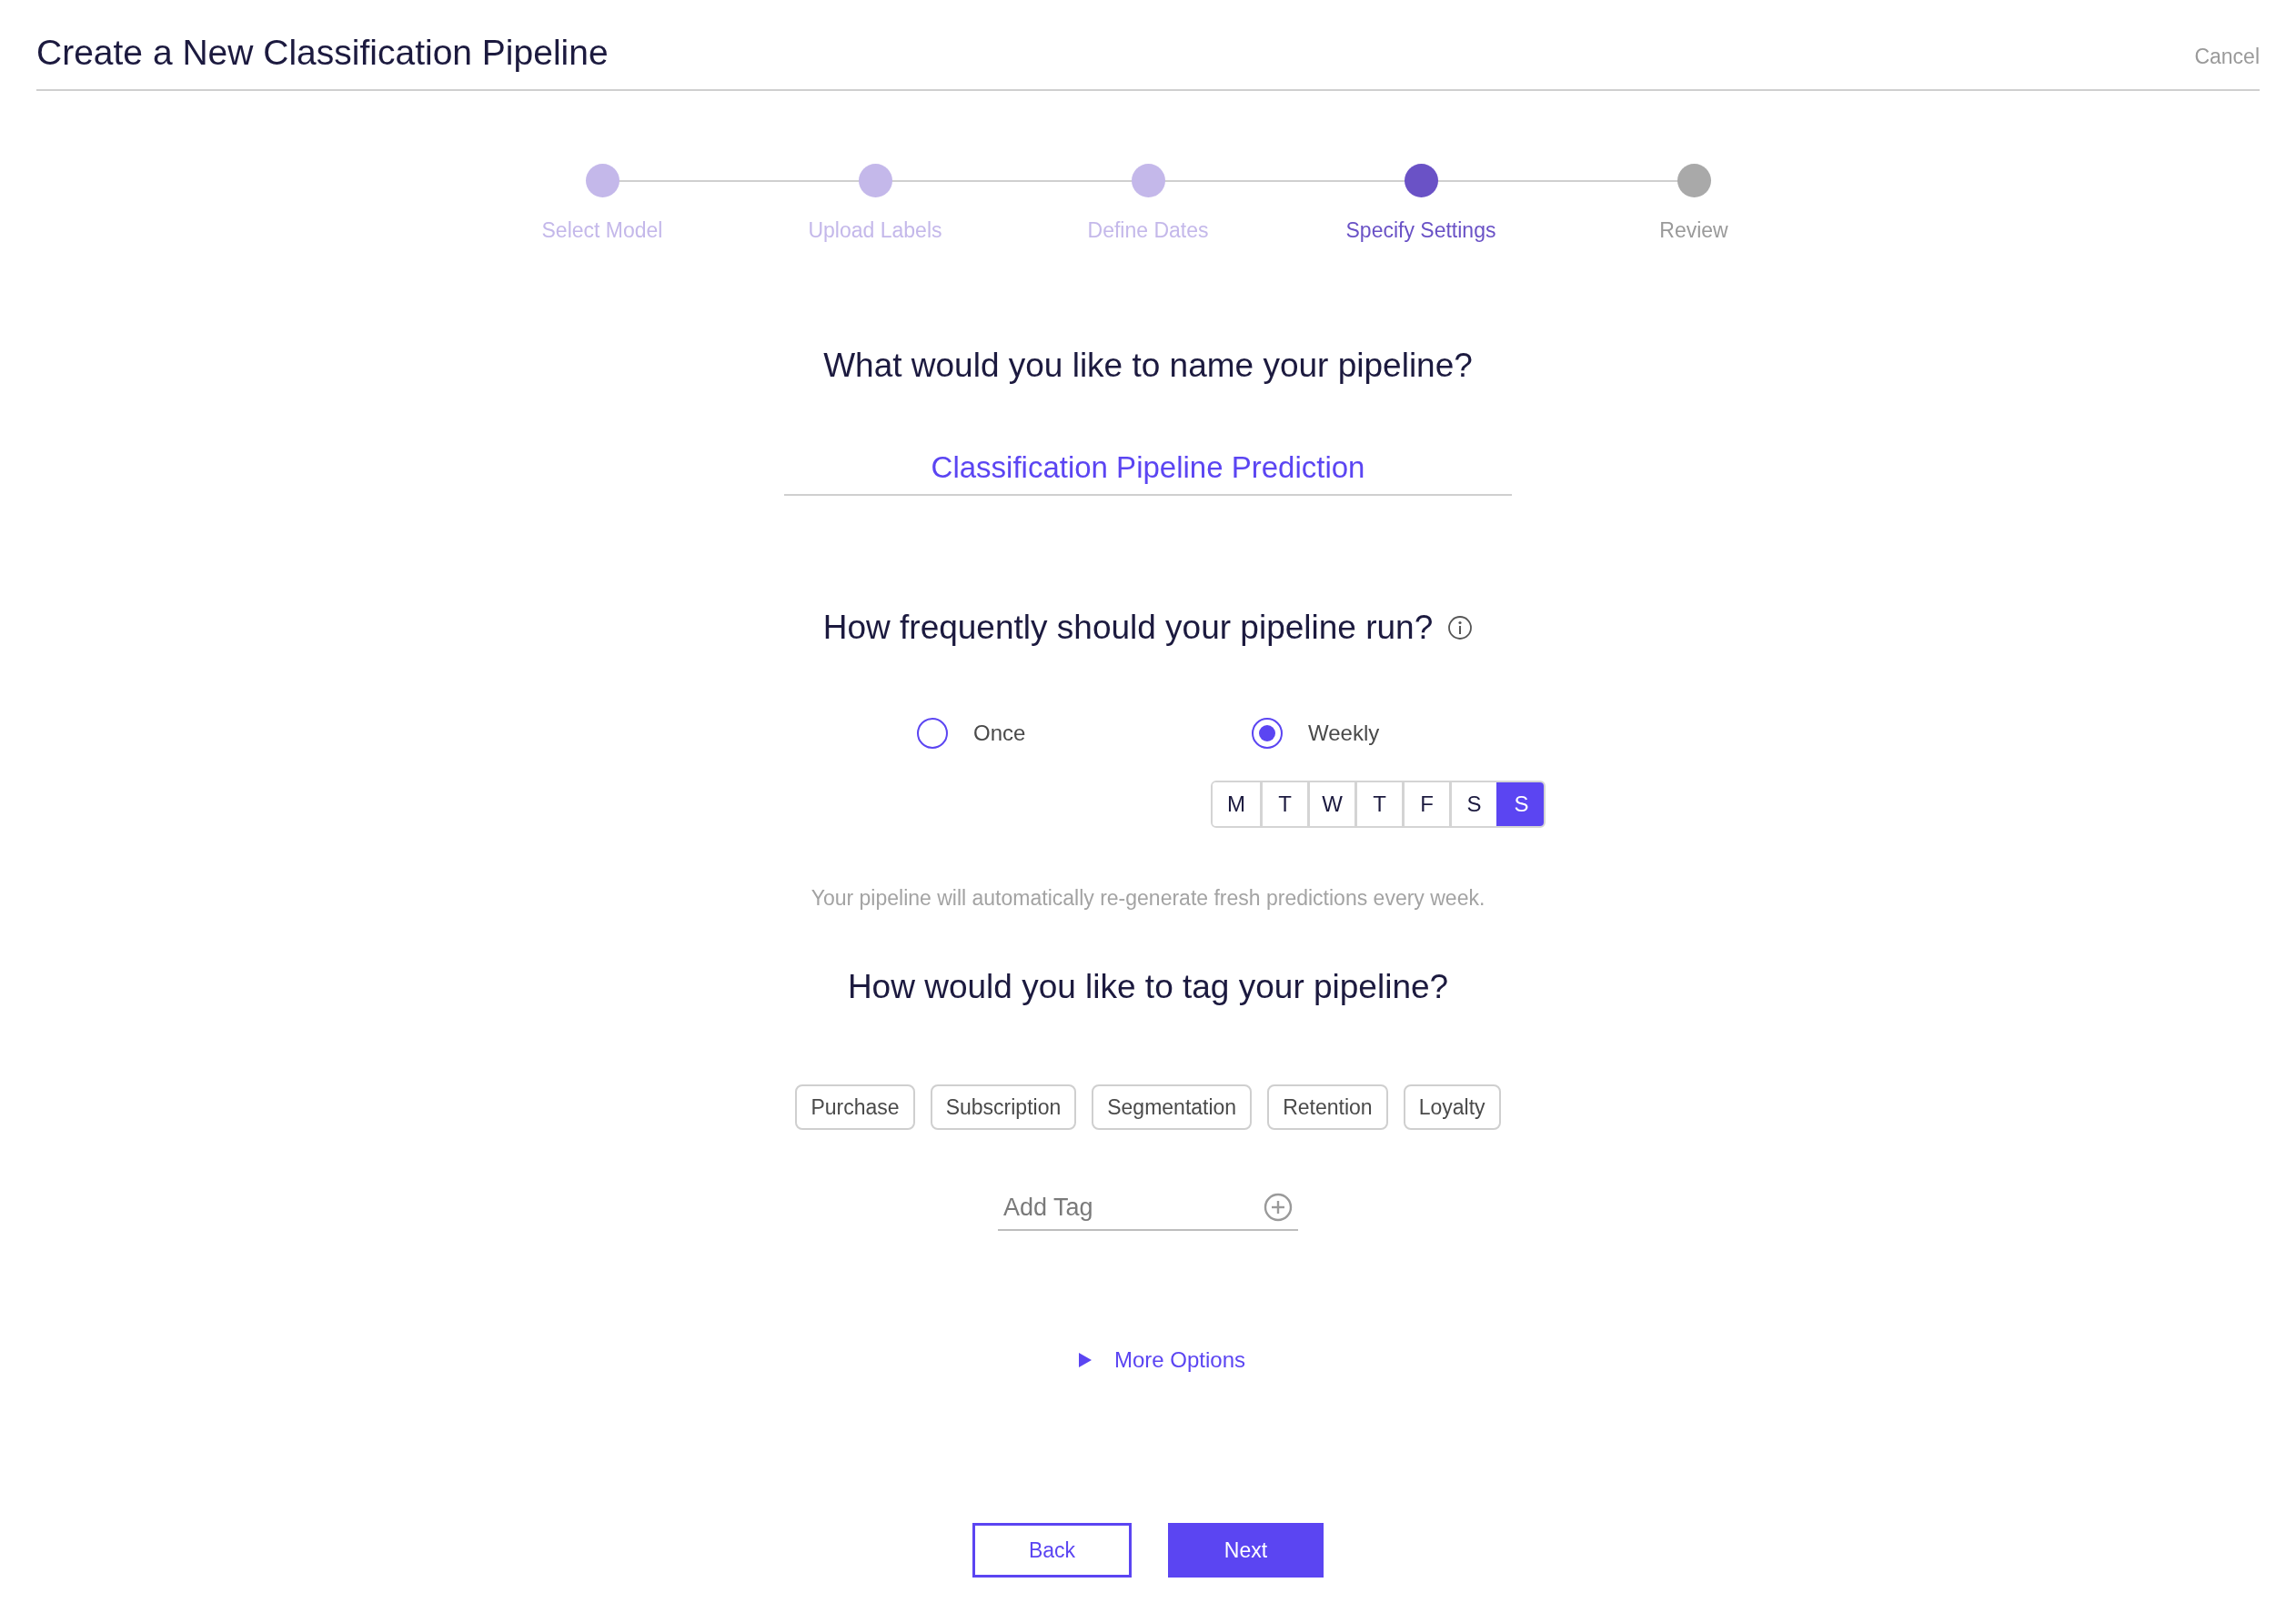 The image size is (2296, 1623). What do you see at coordinates (1344, 733) in the screenshot?
I see `radio-label: Weekly` at bounding box center [1344, 733].